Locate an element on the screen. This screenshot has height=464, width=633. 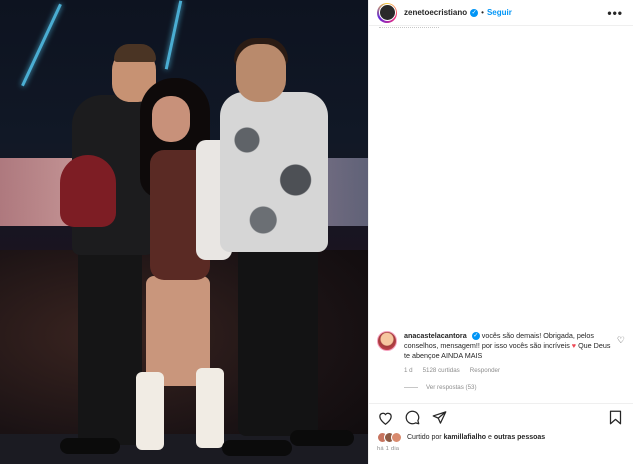
reply-button: Responder is located at coordinates (485, 371).